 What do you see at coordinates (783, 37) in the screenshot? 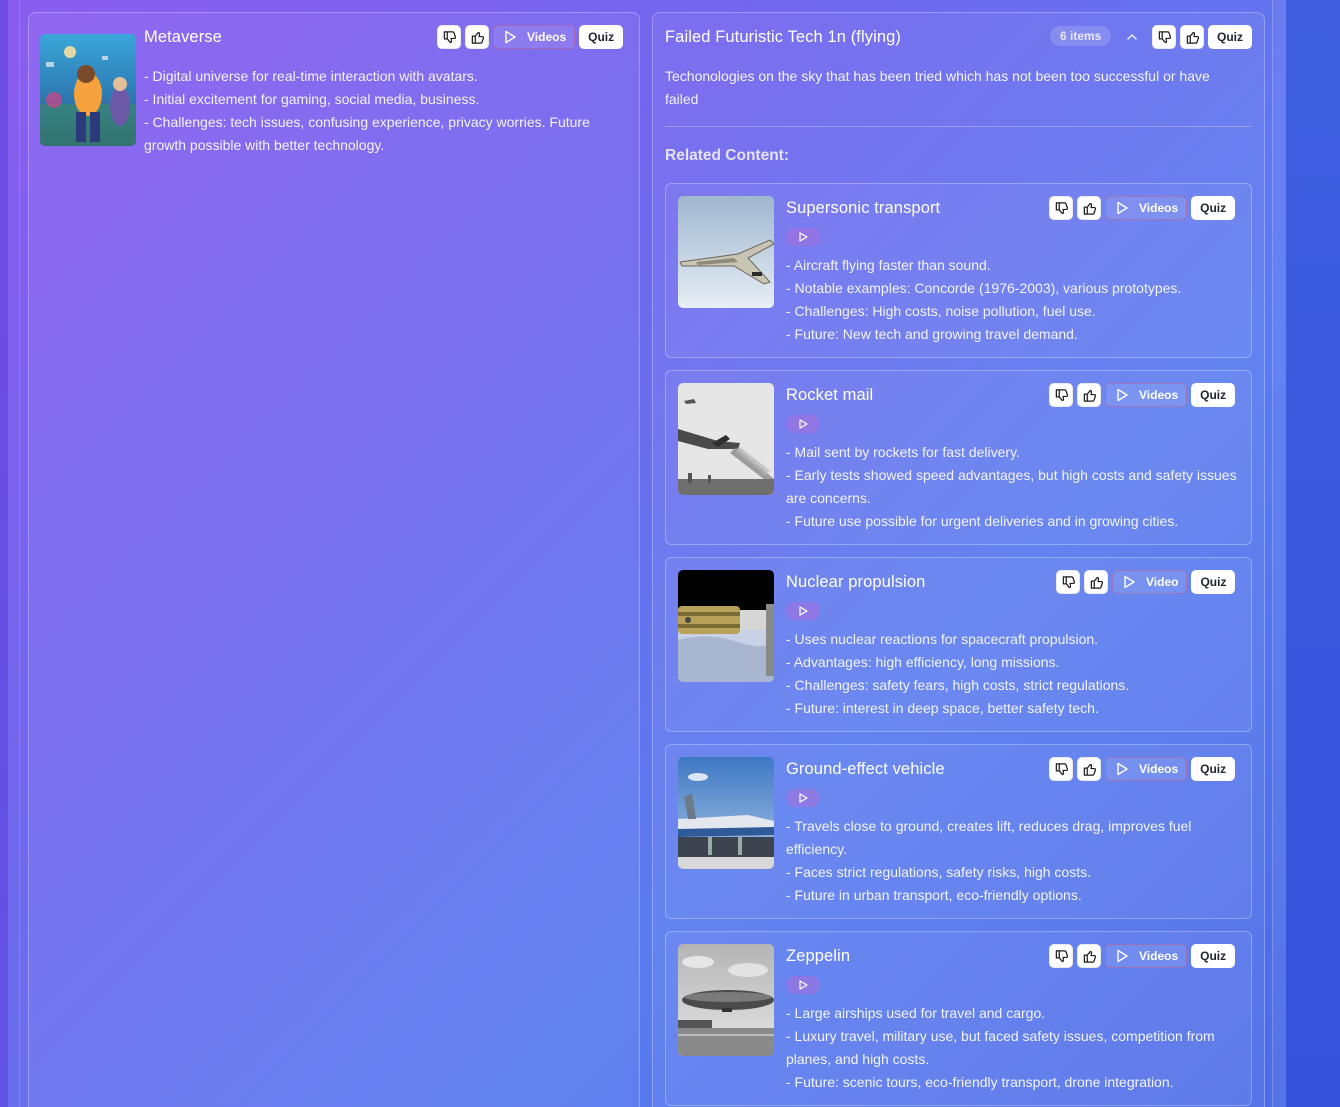
I see `category-title: Failed Futuristic Tech 1n (flying)` at bounding box center [783, 37].